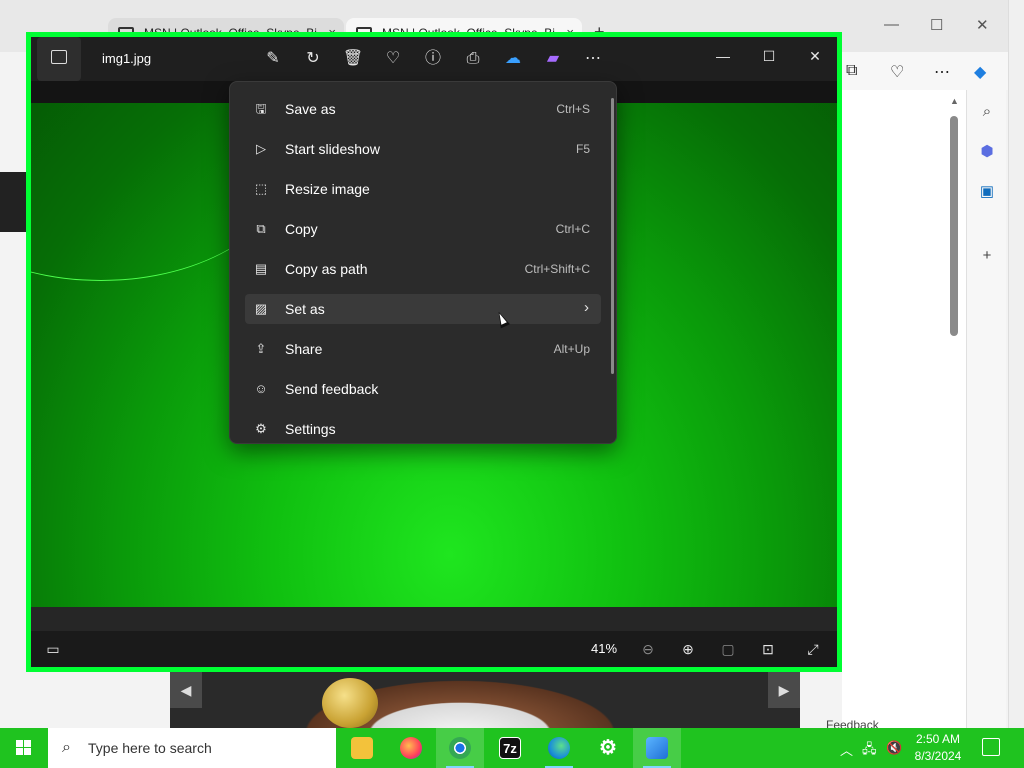  I want to click on carousel-prev-button: ◀, so click(186, 690).